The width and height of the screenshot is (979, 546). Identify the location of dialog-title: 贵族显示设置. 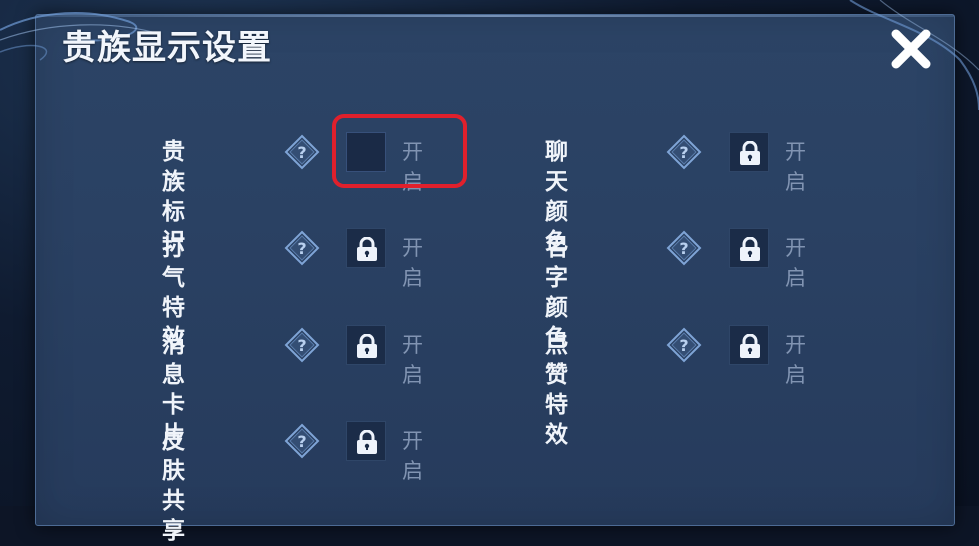
(167, 48).